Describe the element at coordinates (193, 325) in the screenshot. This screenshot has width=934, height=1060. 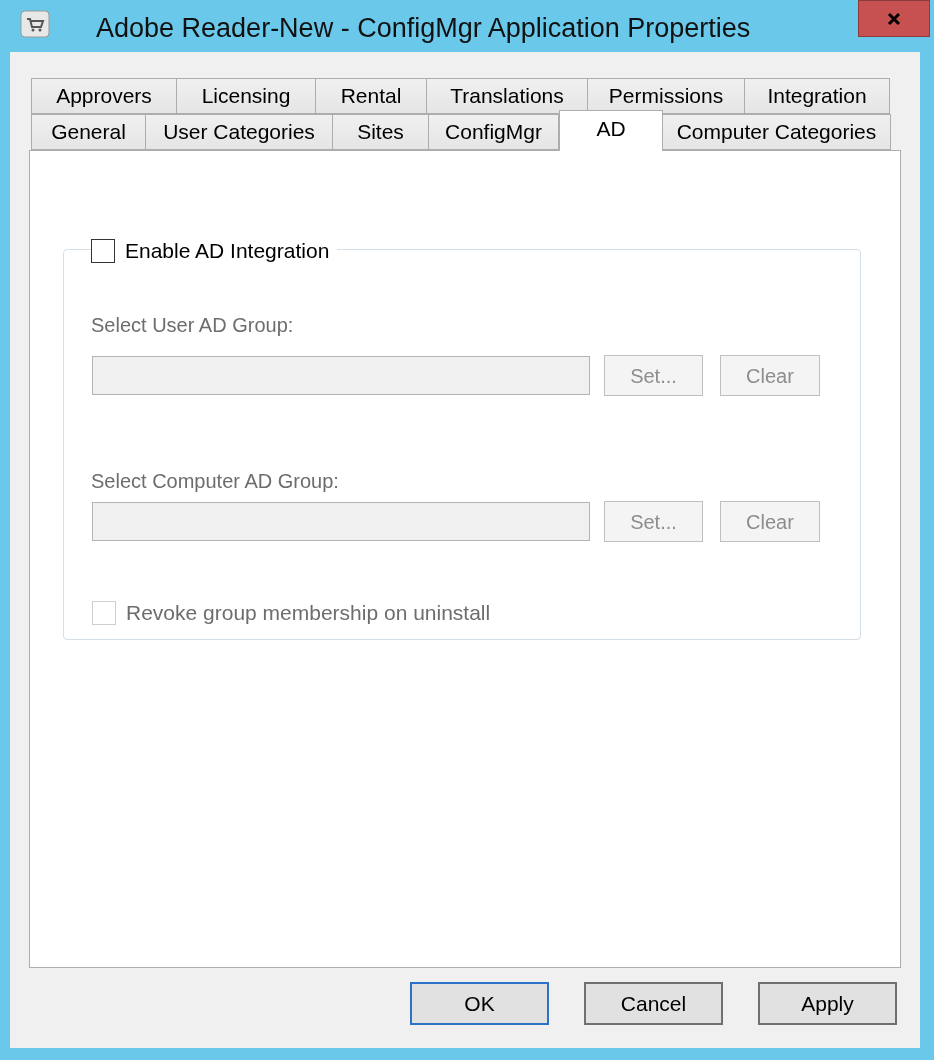
I see `field-label: Select User AD Group:` at that location.